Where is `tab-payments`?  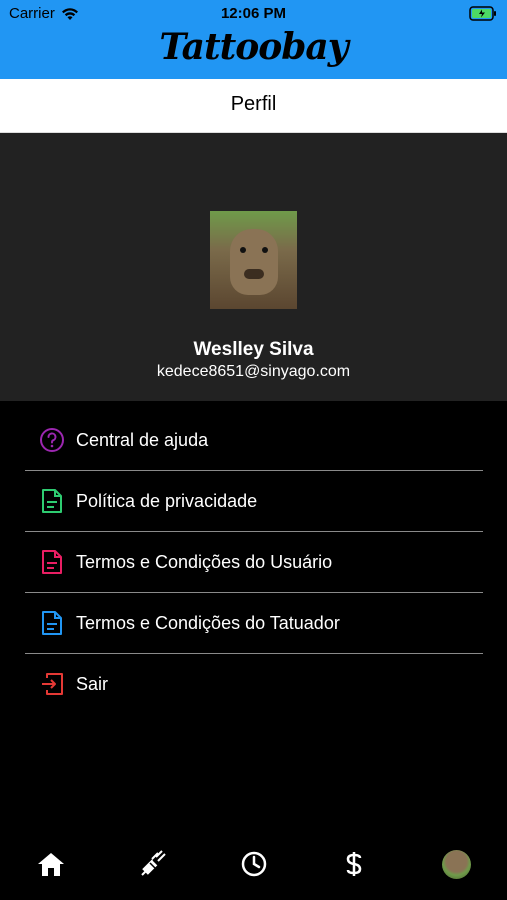
tab-payments is located at coordinates (354, 864).